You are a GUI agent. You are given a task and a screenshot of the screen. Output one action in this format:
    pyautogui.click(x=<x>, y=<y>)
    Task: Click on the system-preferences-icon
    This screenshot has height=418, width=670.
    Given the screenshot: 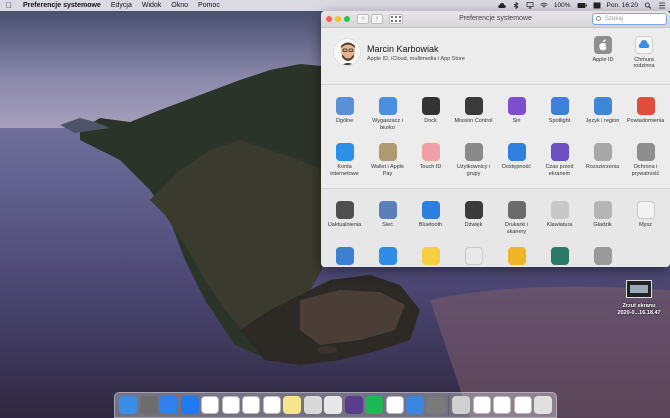 What is the action you would take?
    pyautogui.click(x=435, y=405)
    